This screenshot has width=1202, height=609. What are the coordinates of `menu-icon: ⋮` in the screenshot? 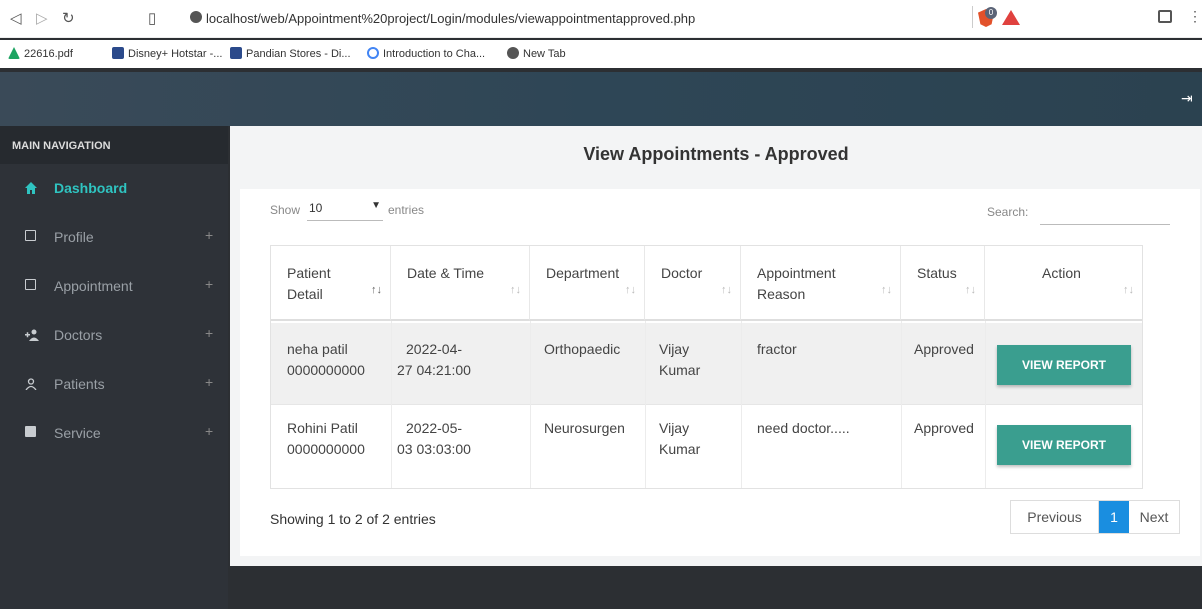 It's located at (1195, 16).